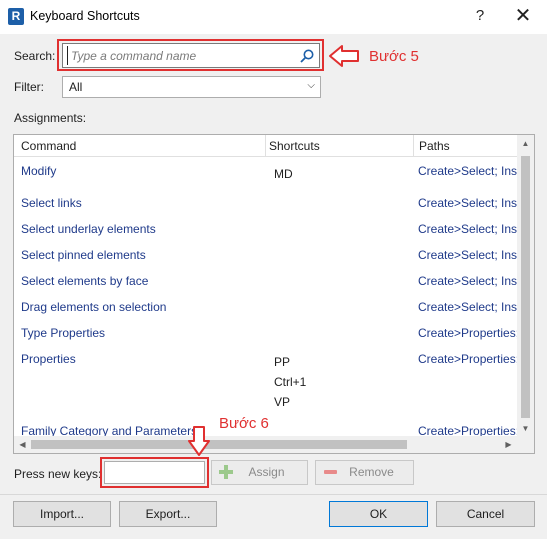  Describe the element at coordinates (525, 428) in the screenshot. I see `scroll-down-icon: ▼` at that location.